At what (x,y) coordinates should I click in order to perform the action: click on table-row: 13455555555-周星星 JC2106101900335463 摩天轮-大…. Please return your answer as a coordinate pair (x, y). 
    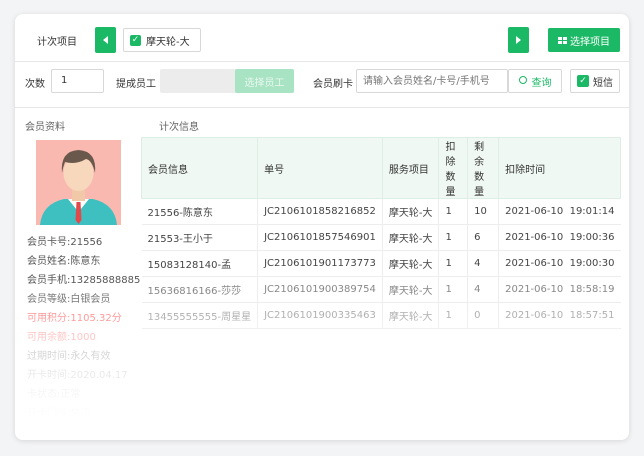
    Looking at the image, I should click on (381, 315).